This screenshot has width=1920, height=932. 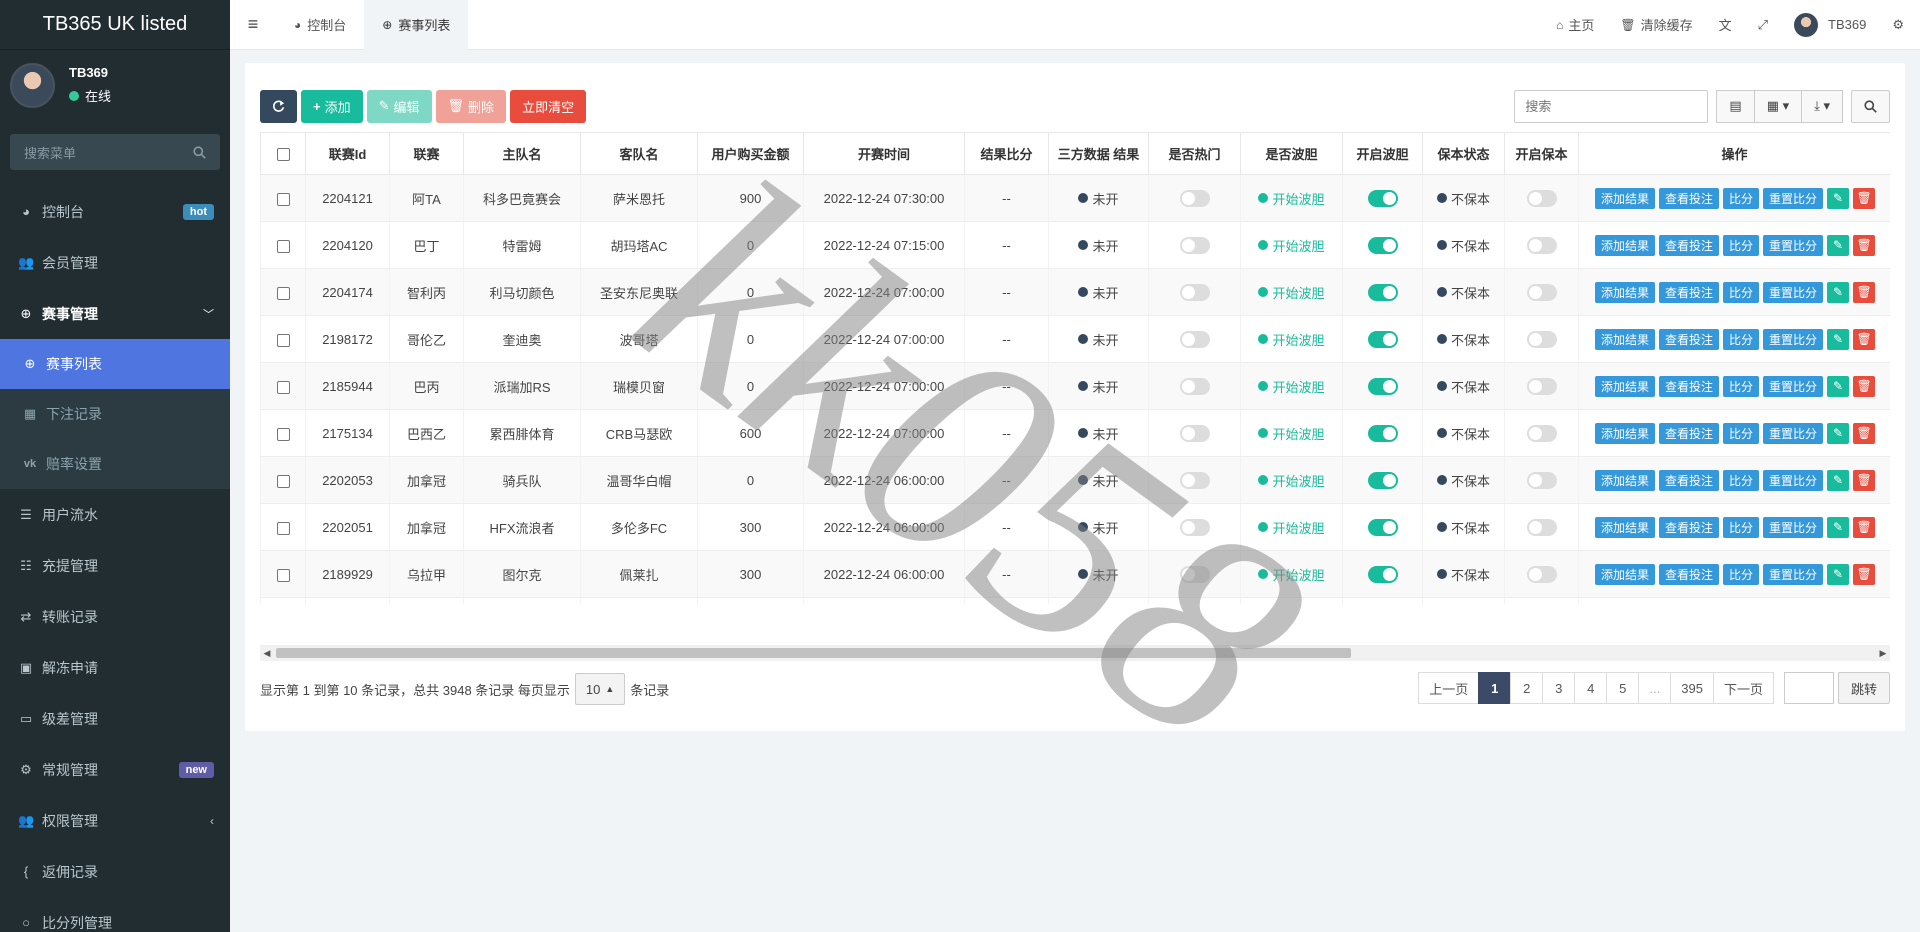 I want to click on sidebar-item-general-management: ⚙ 常规管理 new, so click(x=115, y=769).